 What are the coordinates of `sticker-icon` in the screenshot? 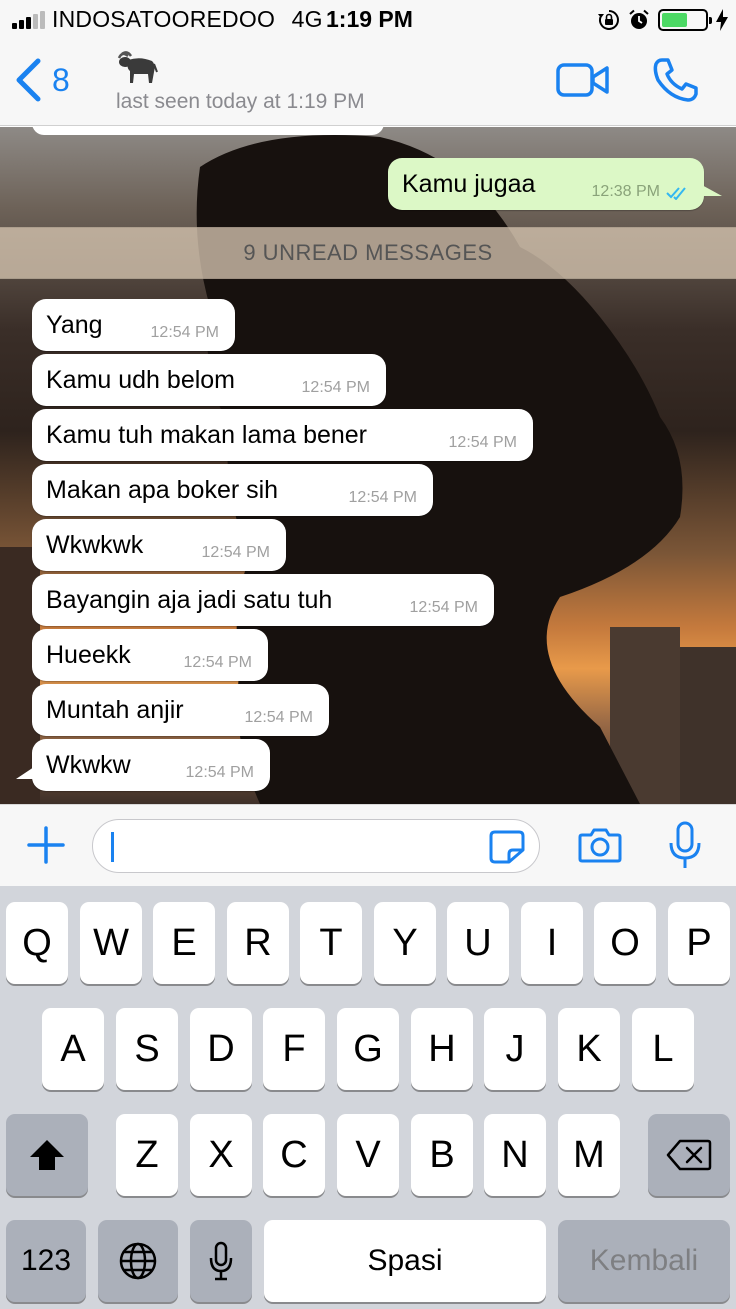 It's located at (507, 847).